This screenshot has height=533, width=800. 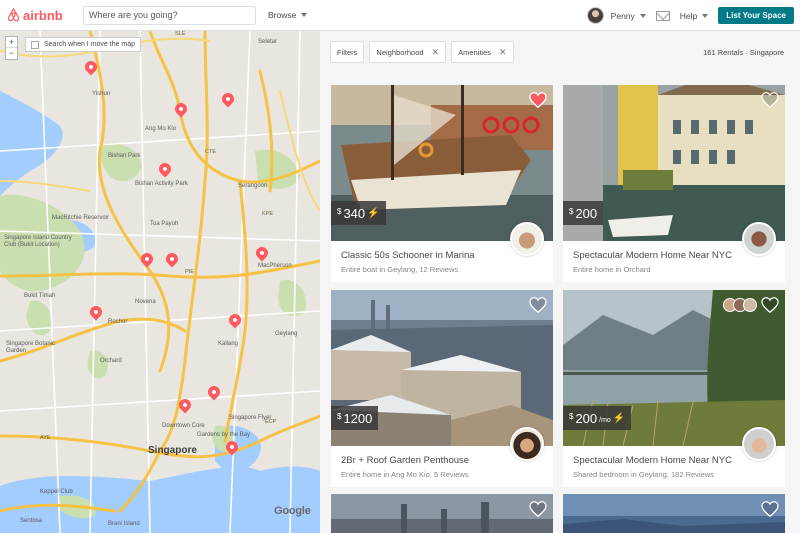 I want to click on price-period: /mo, so click(x=605, y=420).